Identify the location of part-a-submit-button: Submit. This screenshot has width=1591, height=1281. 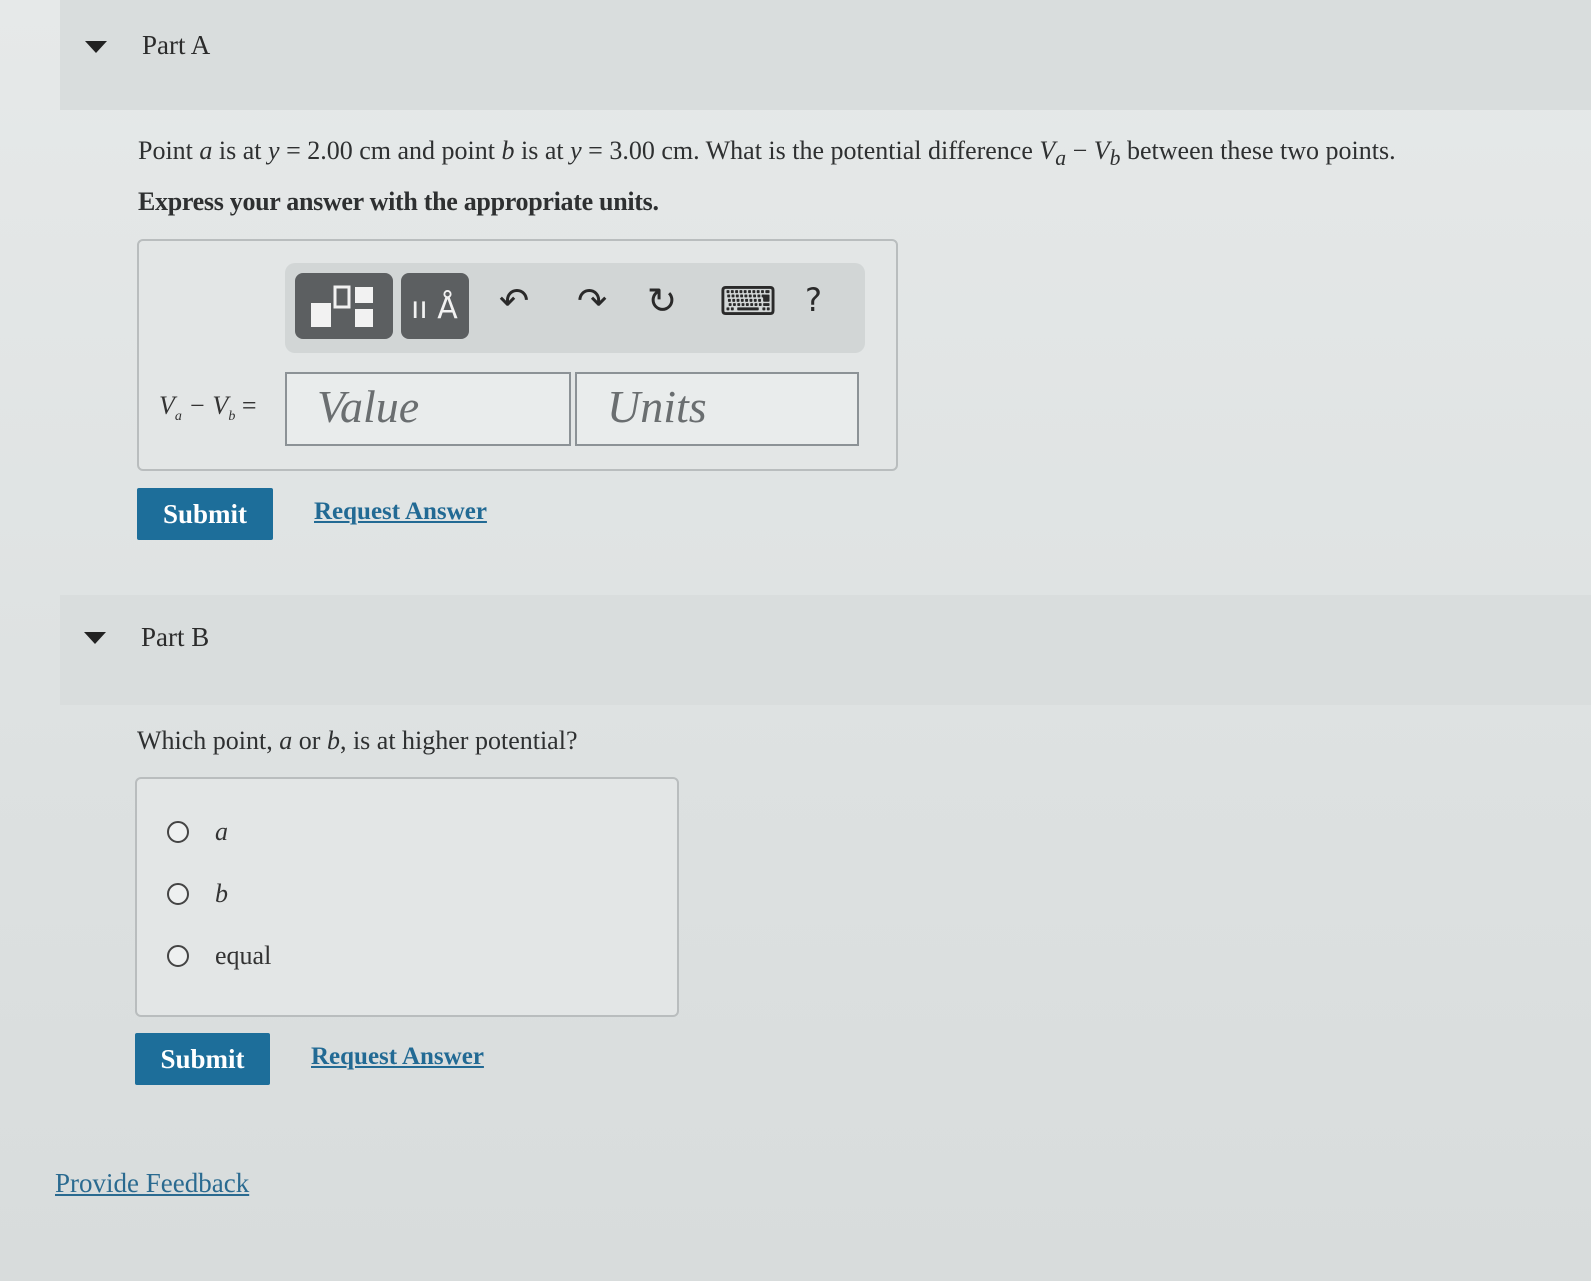
(205, 514).